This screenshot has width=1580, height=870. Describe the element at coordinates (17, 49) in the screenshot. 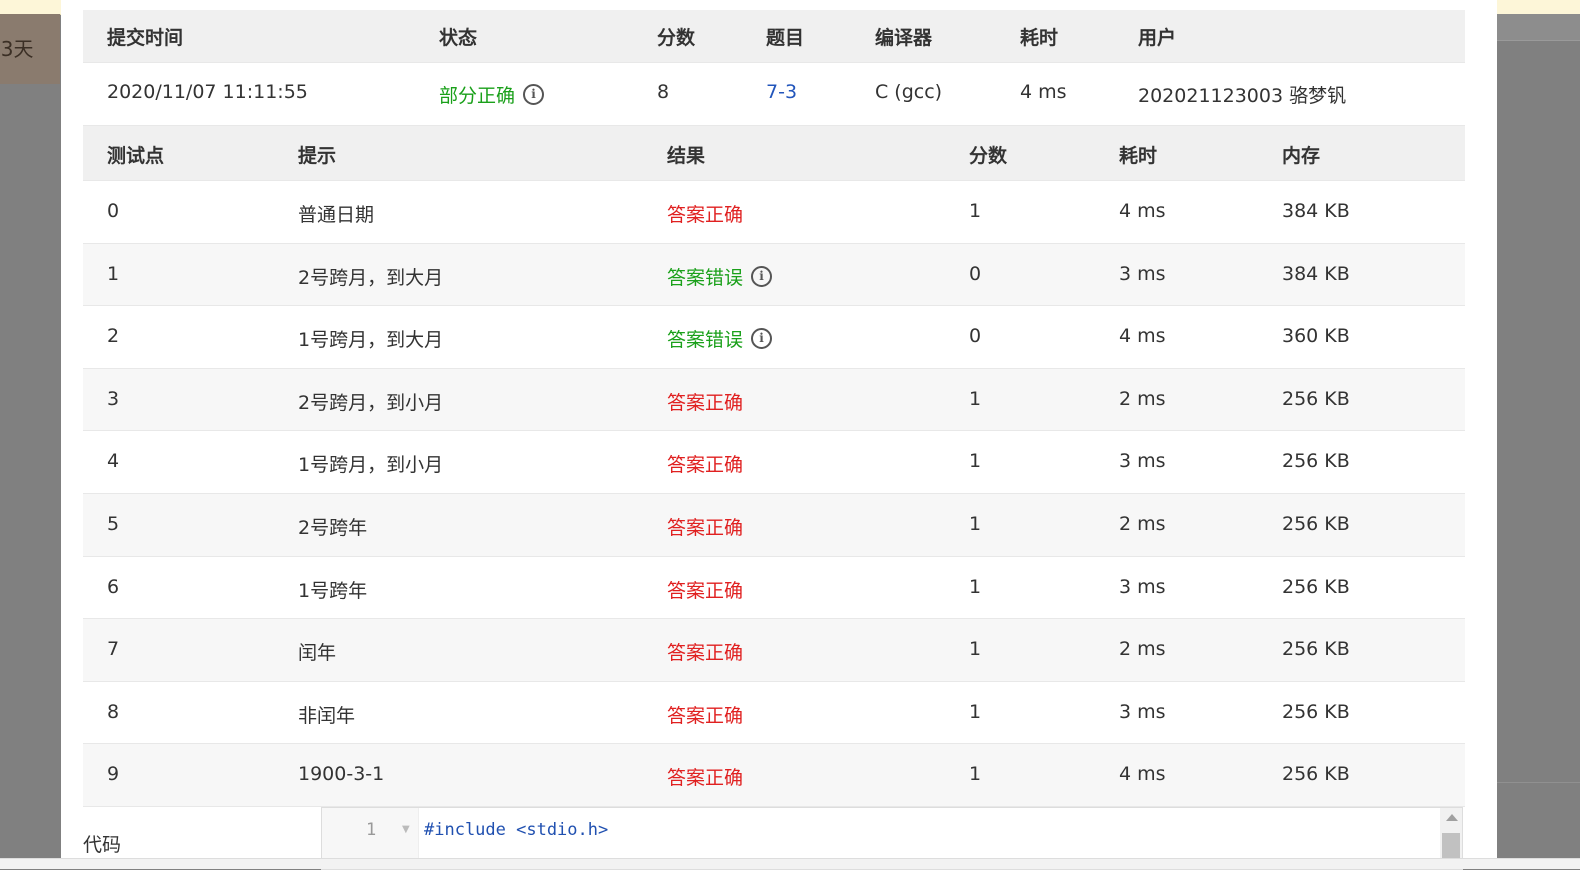

I see `left-badge-text: 53天` at that location.